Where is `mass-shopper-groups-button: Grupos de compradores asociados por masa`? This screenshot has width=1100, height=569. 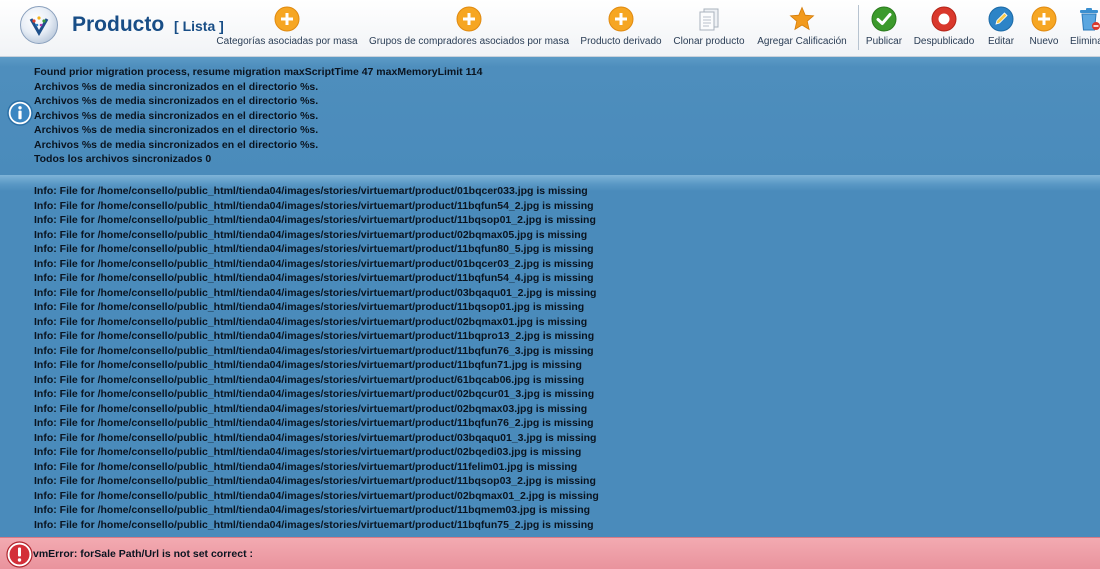
mass-shopper-groups-button: Grupos de compradores asociados por masa is located at coordinates (469, 28).